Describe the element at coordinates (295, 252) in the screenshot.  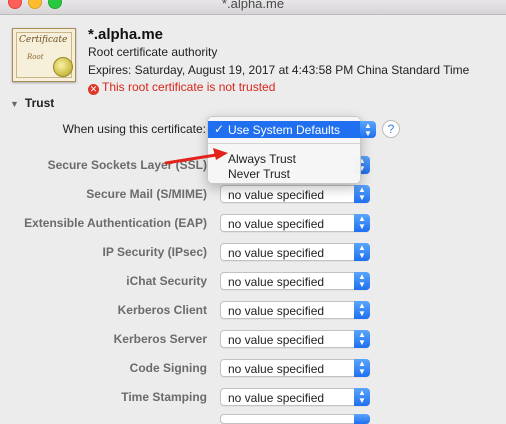
I see `ipsec-select: no value specified ▲ ▼` at that location.